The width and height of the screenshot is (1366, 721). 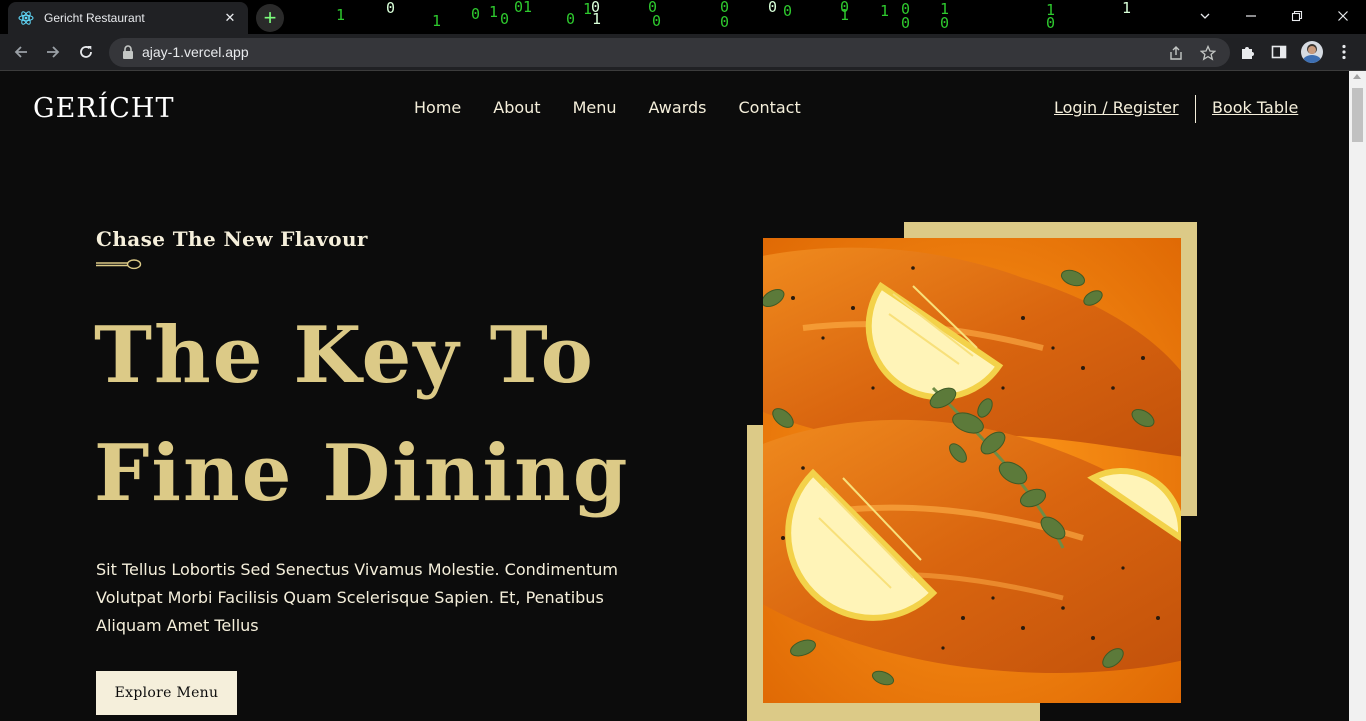 I want to click on back-arrow-icon, so click(x=21, y=52).